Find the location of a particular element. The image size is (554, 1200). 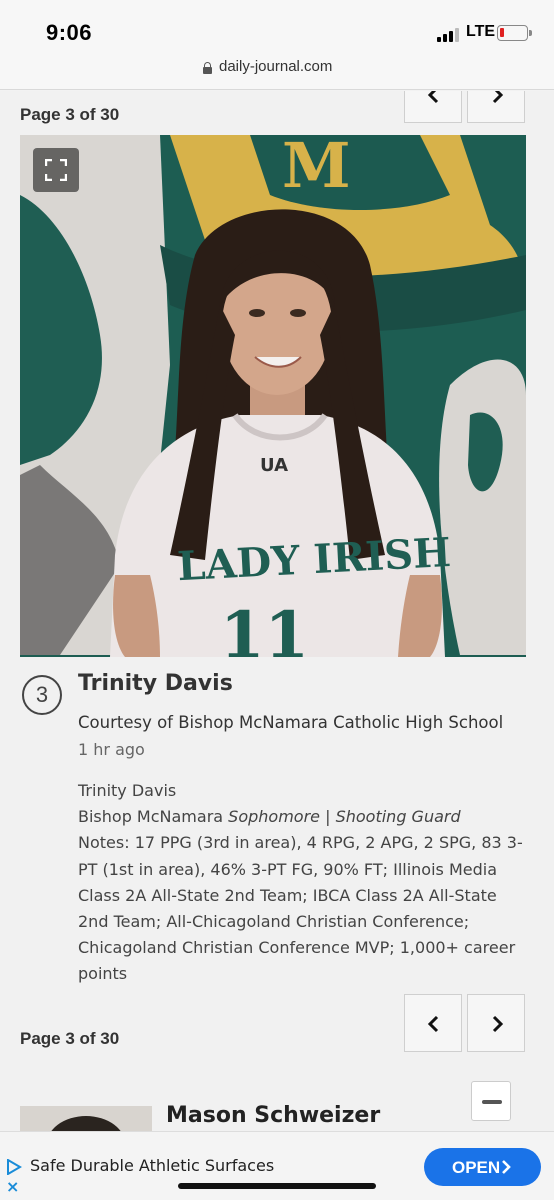

next-item-thumbnail is located at coordinates (86, 1118).